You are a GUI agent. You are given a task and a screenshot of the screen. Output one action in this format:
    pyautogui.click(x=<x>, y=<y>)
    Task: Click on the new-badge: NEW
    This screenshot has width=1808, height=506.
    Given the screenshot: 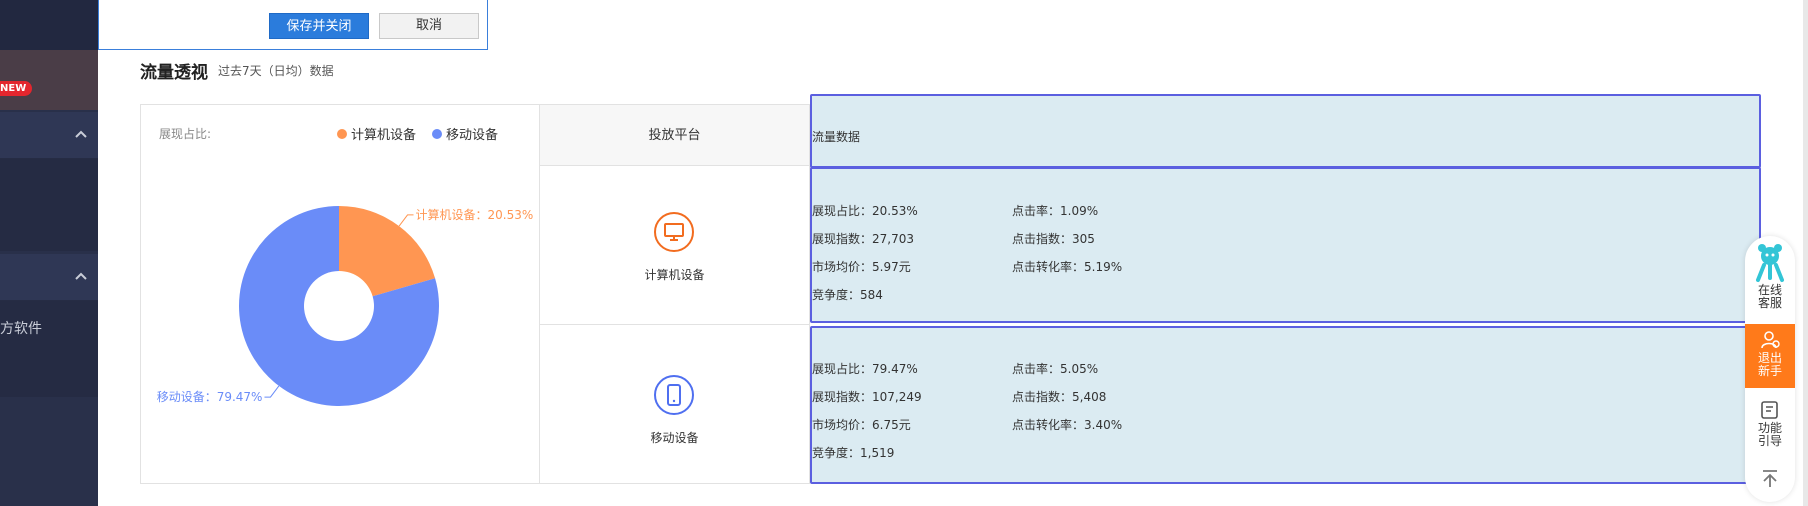 What is the action you would take?
    pyautogui.click(x=16, y=88)
    